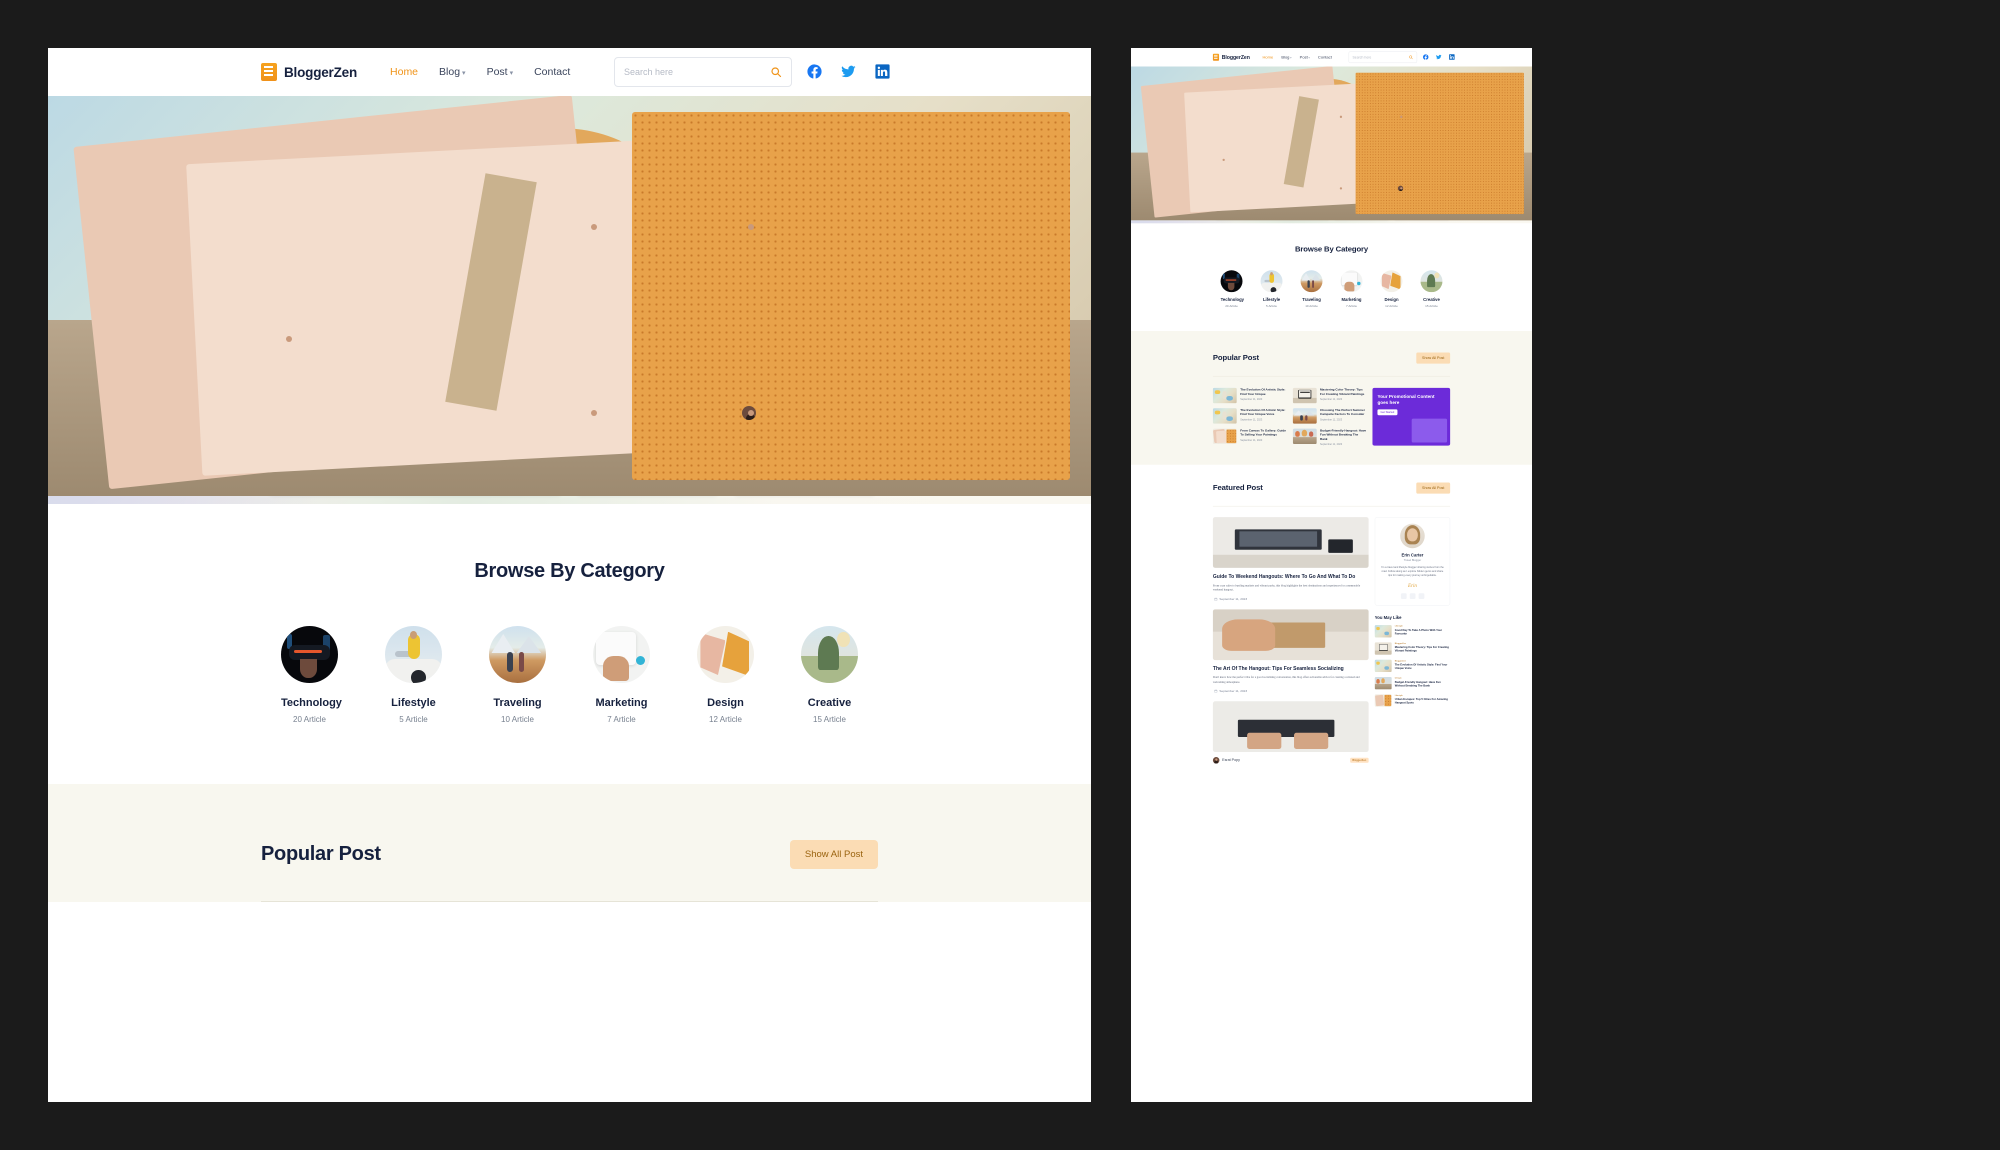  Describe the element at coordinates (1325, 57) in the screenshot. I see `thumb-nav-item-contact: Contact` at that location.